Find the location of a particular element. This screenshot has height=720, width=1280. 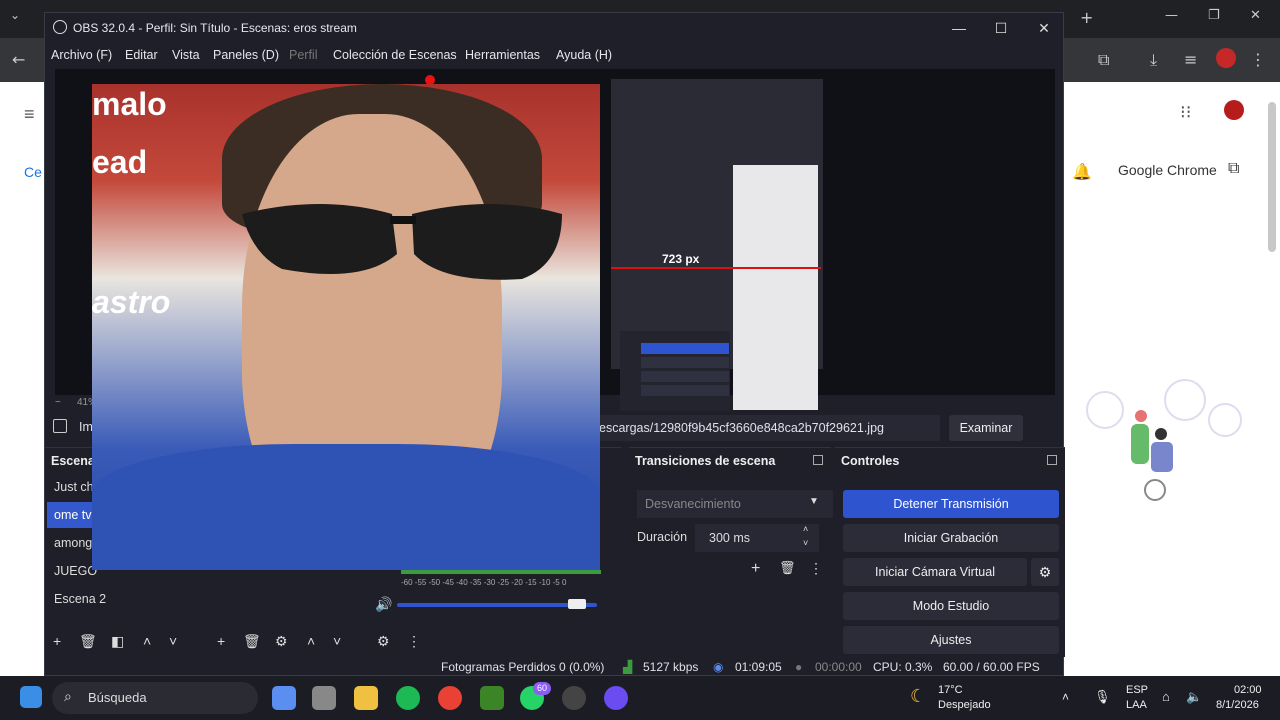

shirt-shape is located at coordinates (346, 507).